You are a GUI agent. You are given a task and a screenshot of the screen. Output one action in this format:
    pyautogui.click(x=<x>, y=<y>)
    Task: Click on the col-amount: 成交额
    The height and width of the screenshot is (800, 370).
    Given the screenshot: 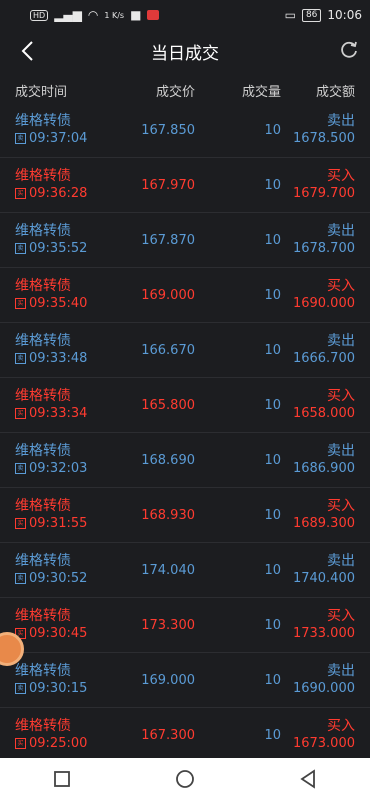 What is the action you would take?
    pyautogui.click(x=335, y=92)
    